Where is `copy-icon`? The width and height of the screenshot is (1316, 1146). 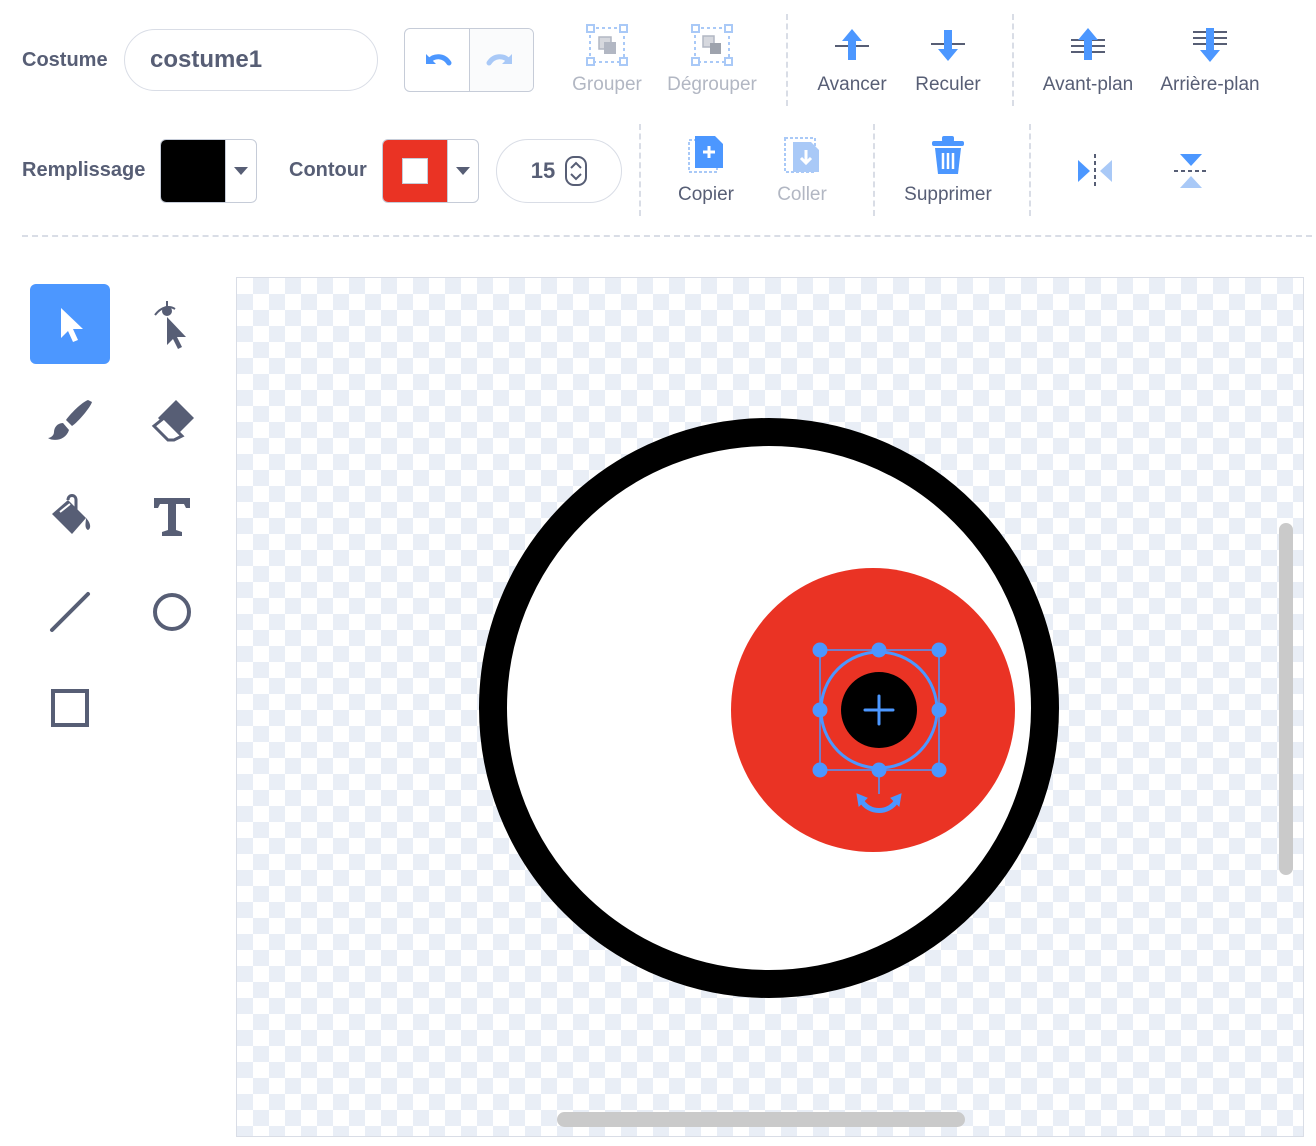 copy-icon is located at coordinates (705, 154).